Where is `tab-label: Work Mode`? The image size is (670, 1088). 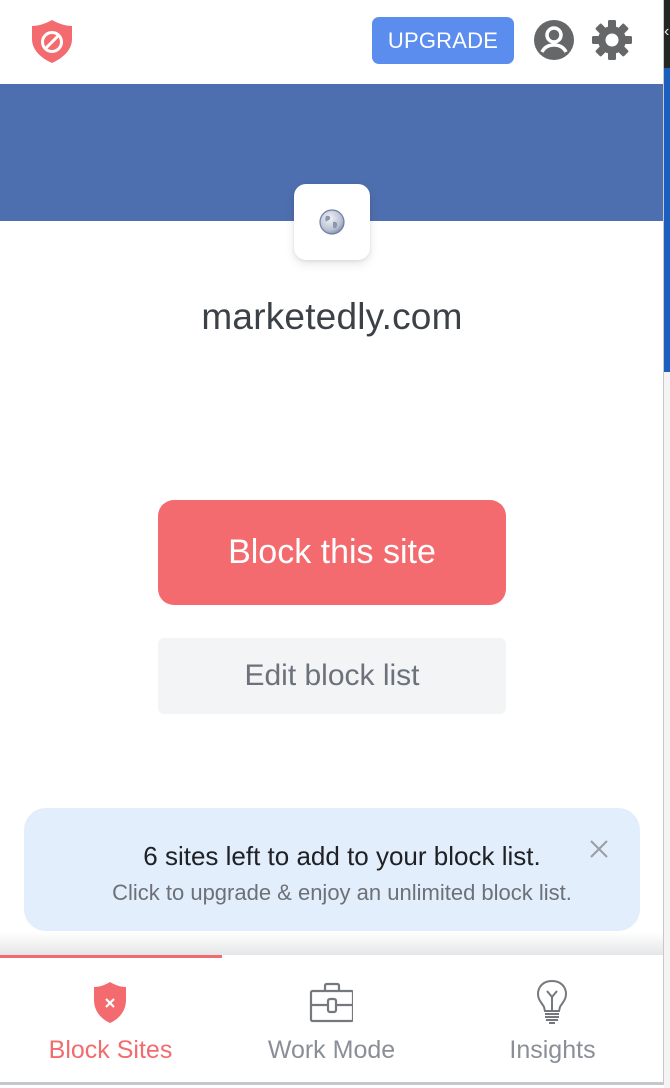 tab-label: Work Mode is located at coordinates (331, 1050).